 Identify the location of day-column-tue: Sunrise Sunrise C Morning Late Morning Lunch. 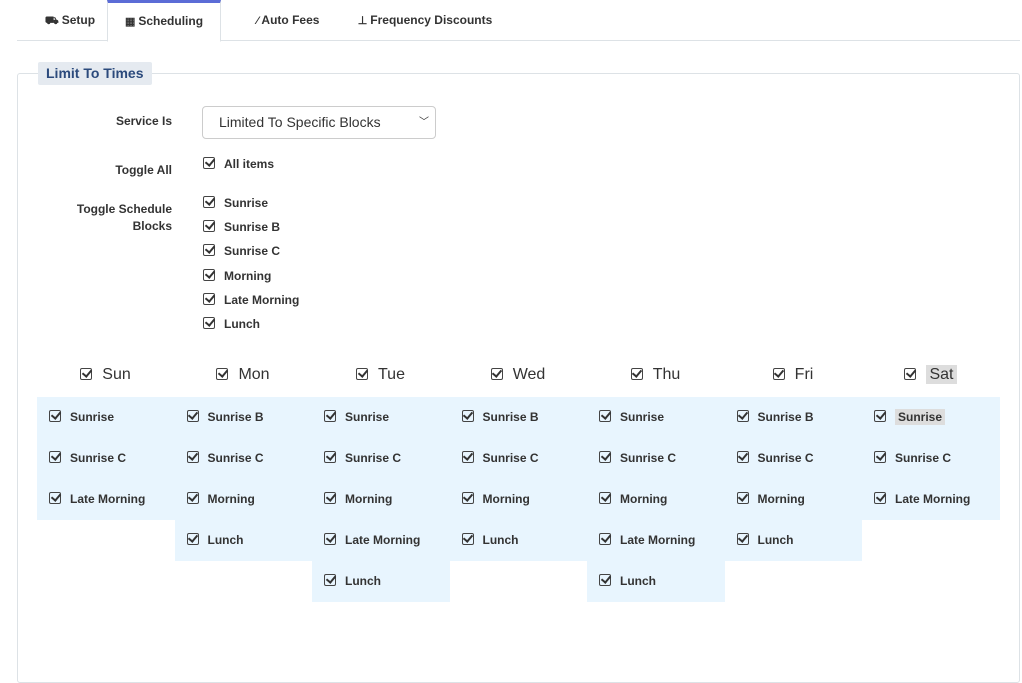
(381, 499).